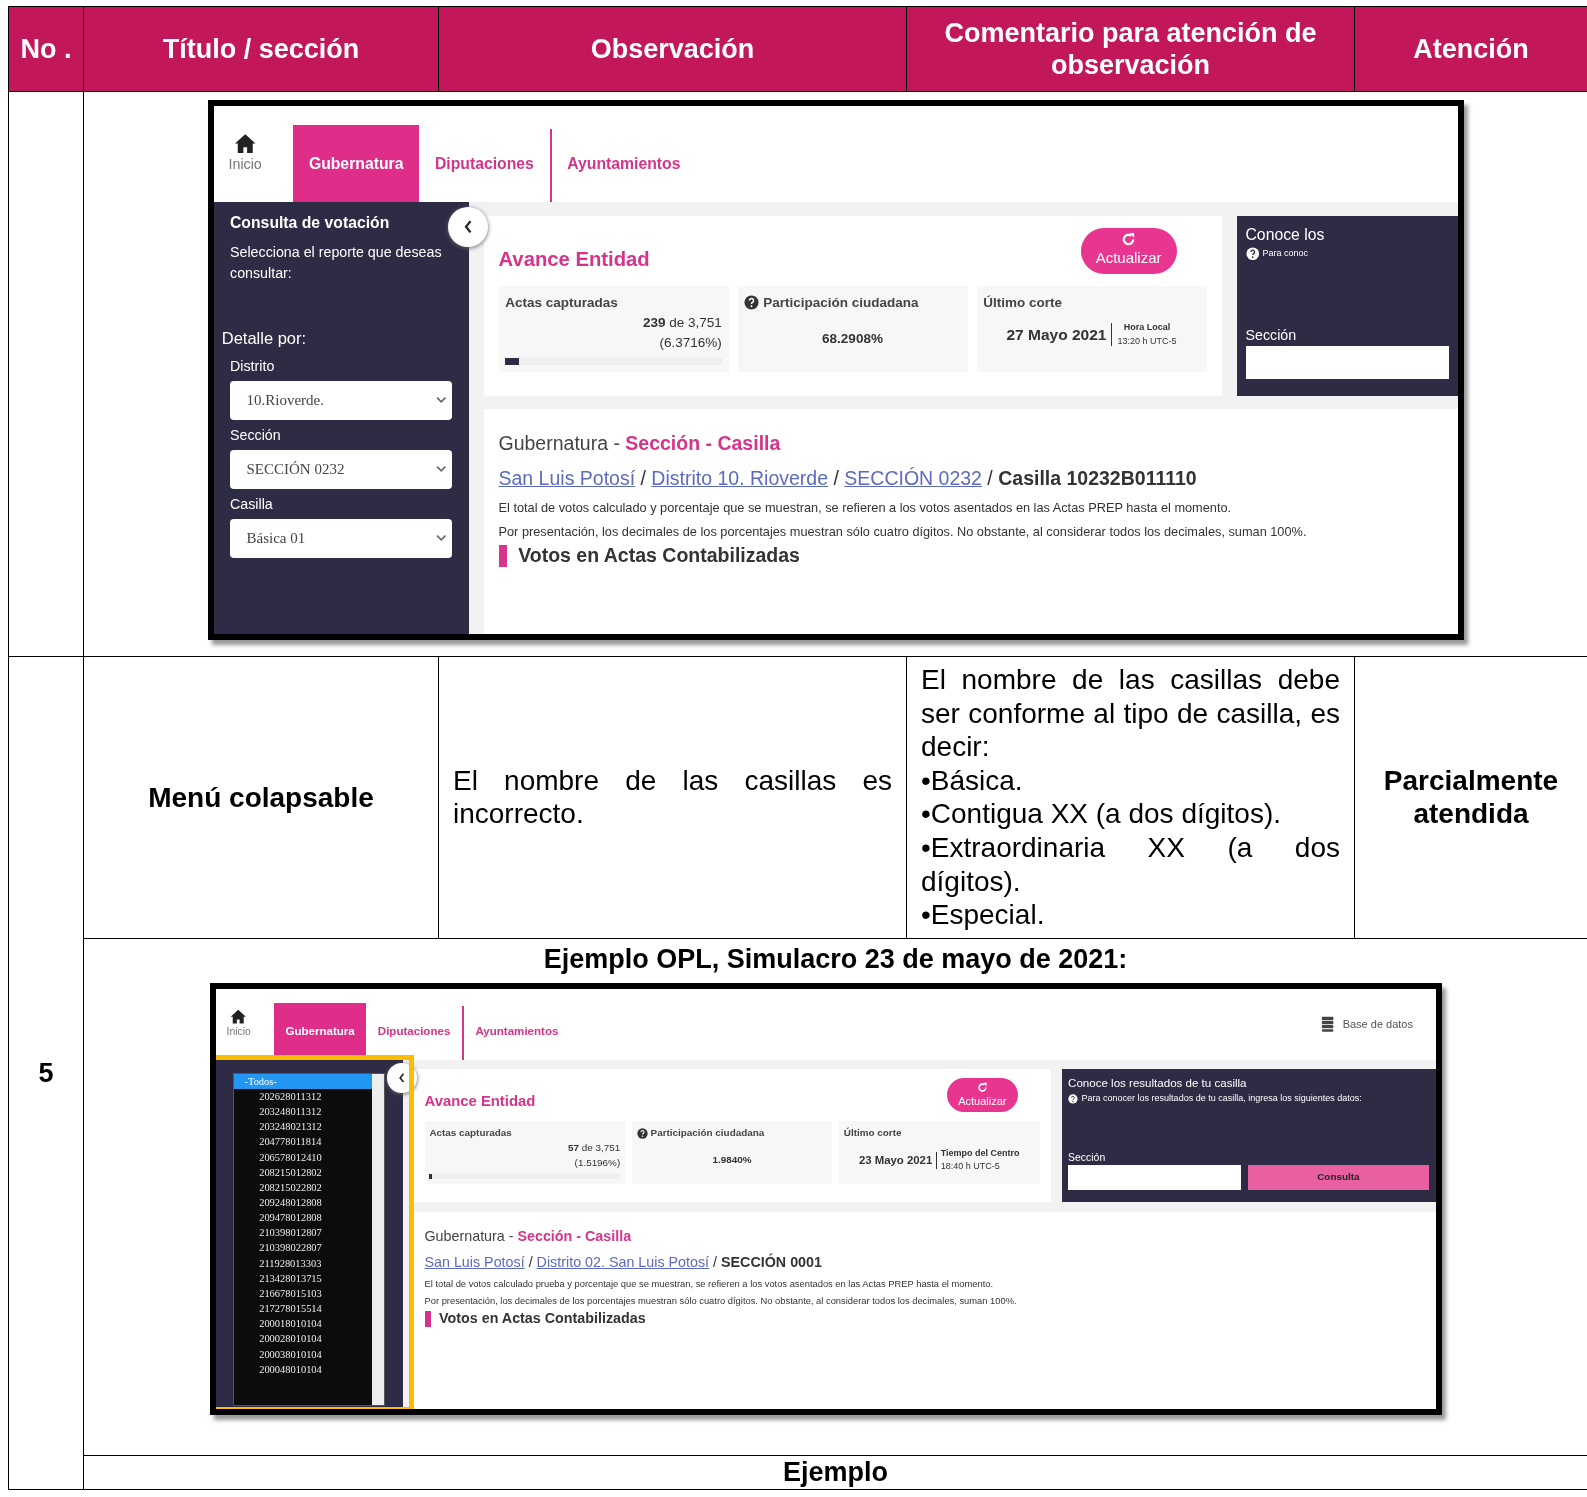  I want to click on breadcrumb-link: SECCIÓN 0232, so click(913, 477).